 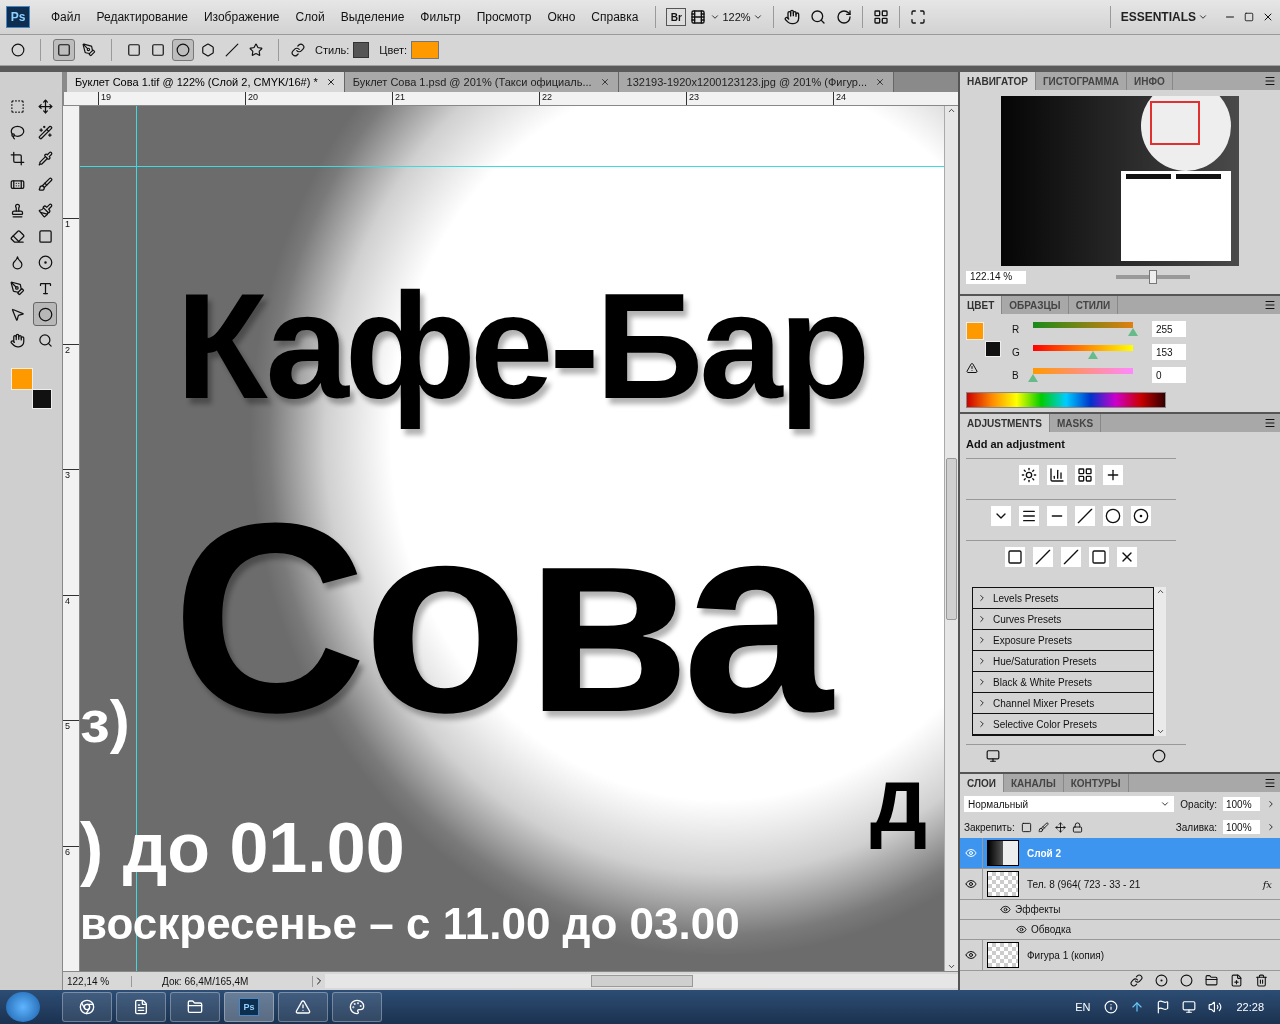 What do you see at coordinates (1158, 17) in the screenshot?
I see `workspace-switcher: ESSENTIALS` at bounding box center [1158, 17].